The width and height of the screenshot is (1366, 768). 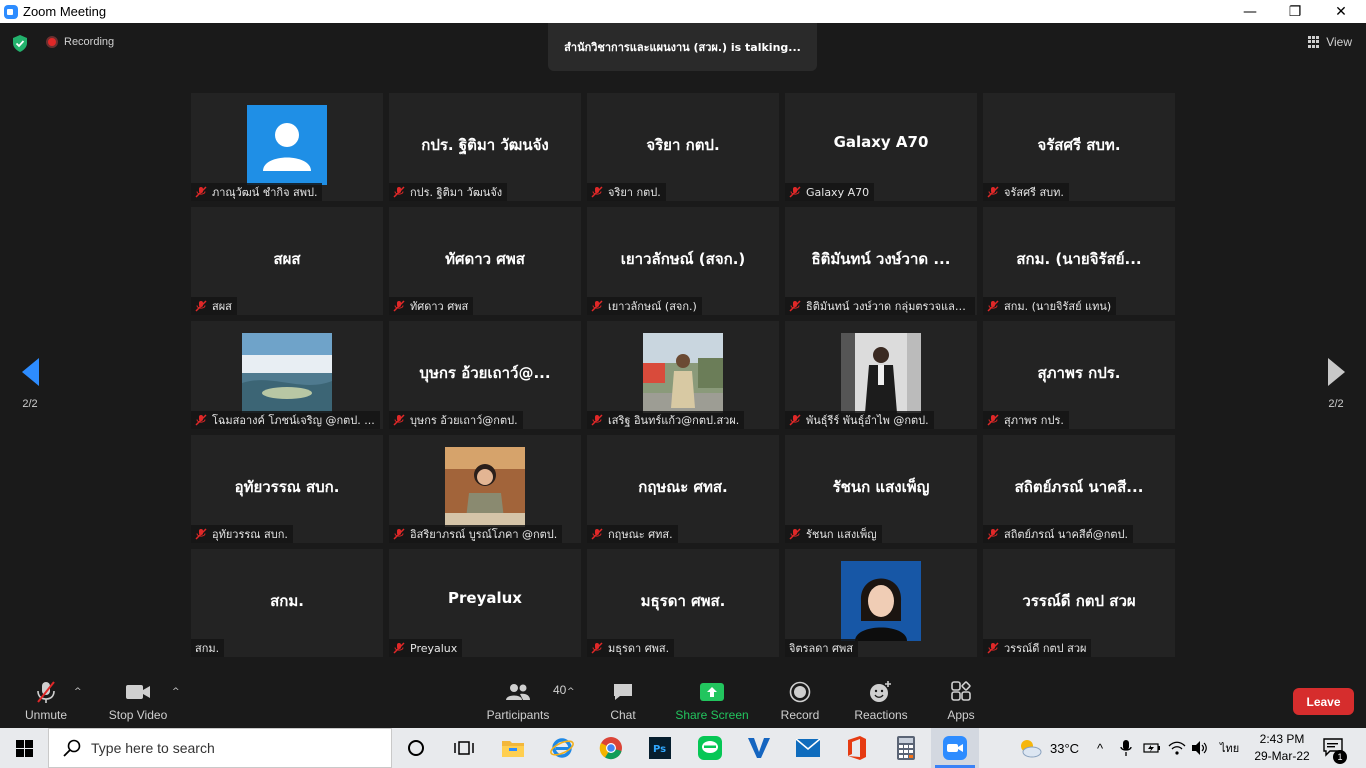 I want to click on participant-name-label: พันธุ์รีร์ พันธุ์อำไพ @กตป., so click(x=859, y=420).